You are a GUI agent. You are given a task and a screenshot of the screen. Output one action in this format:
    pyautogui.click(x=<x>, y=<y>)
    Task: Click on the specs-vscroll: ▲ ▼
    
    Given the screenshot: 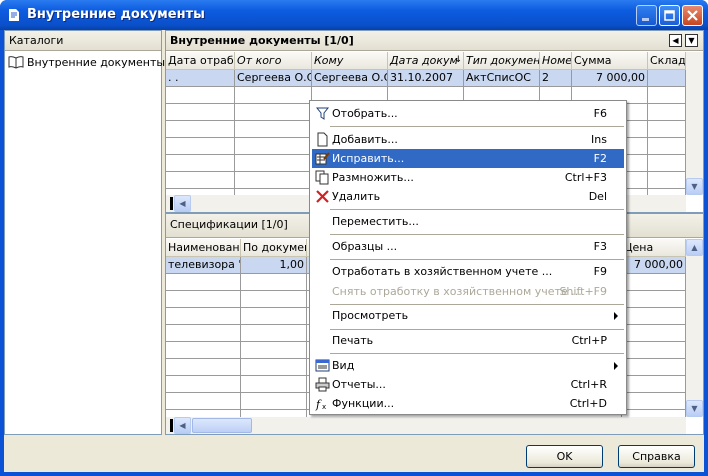 What is the action you would take?
    pyautogui.click(x=694, y=328)
    